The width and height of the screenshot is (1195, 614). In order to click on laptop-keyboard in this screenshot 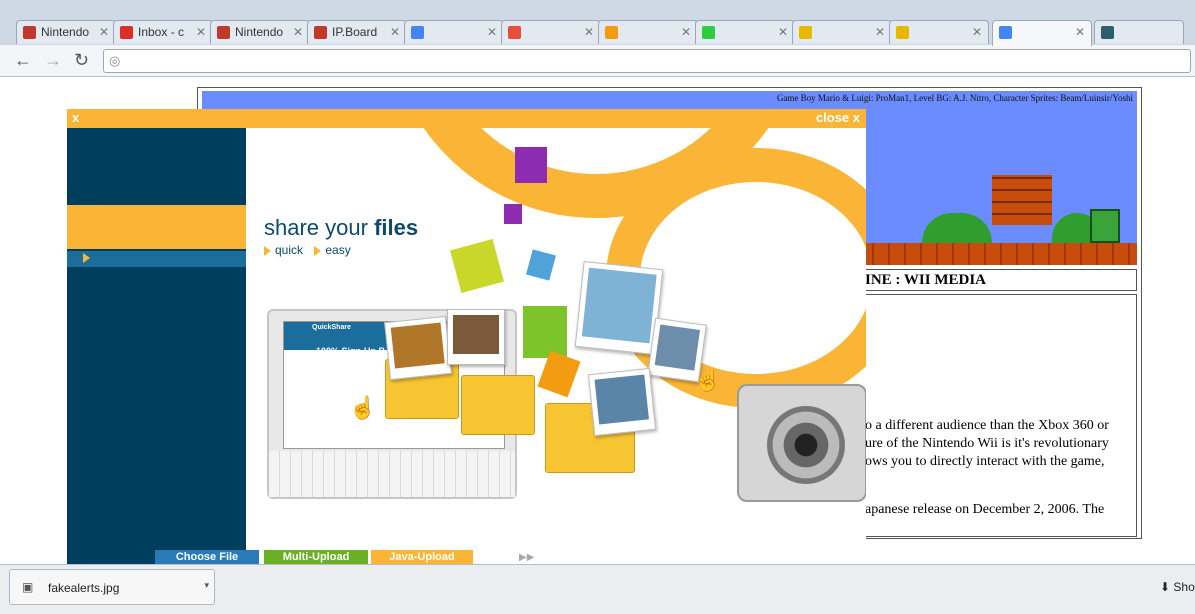, I will do `click(392, 474)`.